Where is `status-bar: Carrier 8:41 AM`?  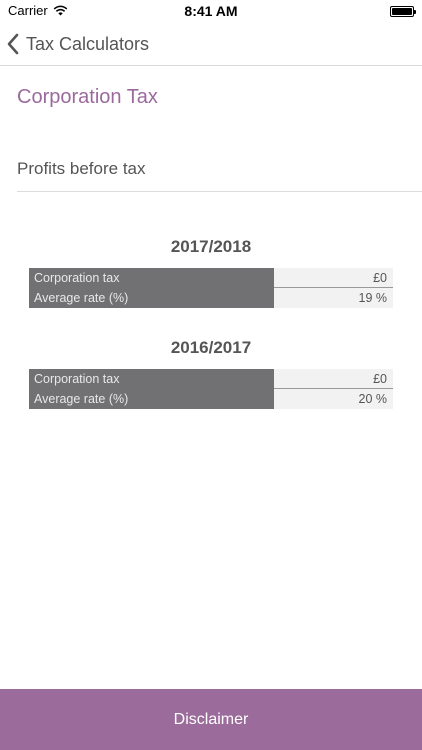 status-bar: Carrier 8:41 AM is located at coordinates (211, 11).